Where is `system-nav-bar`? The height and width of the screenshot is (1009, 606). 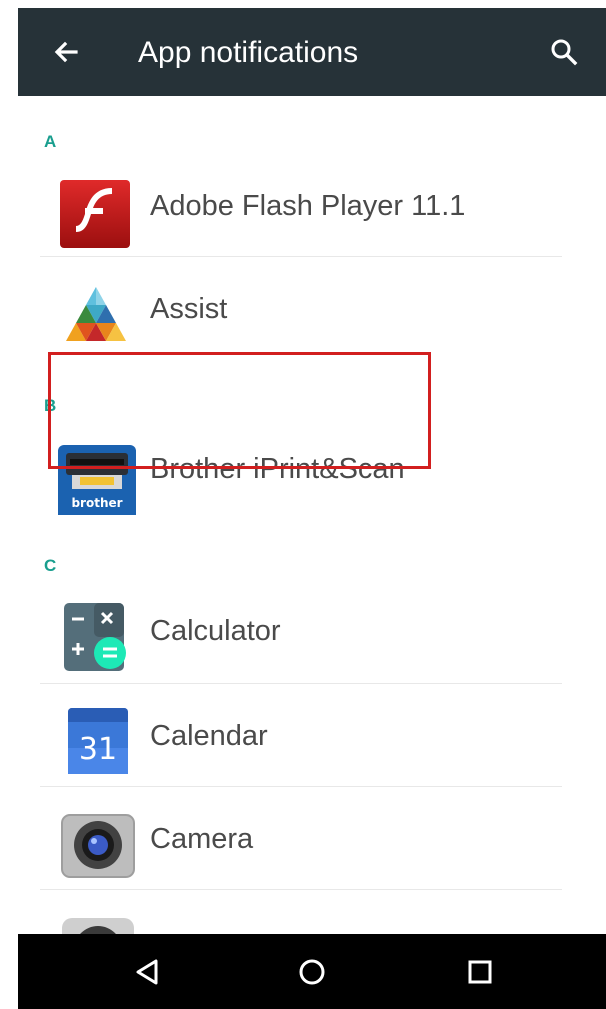
system-nav-bar is located at coordinates (312, 971).